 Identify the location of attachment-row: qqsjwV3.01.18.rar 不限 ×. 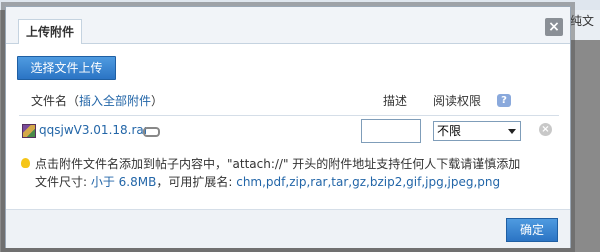
(289, 132).